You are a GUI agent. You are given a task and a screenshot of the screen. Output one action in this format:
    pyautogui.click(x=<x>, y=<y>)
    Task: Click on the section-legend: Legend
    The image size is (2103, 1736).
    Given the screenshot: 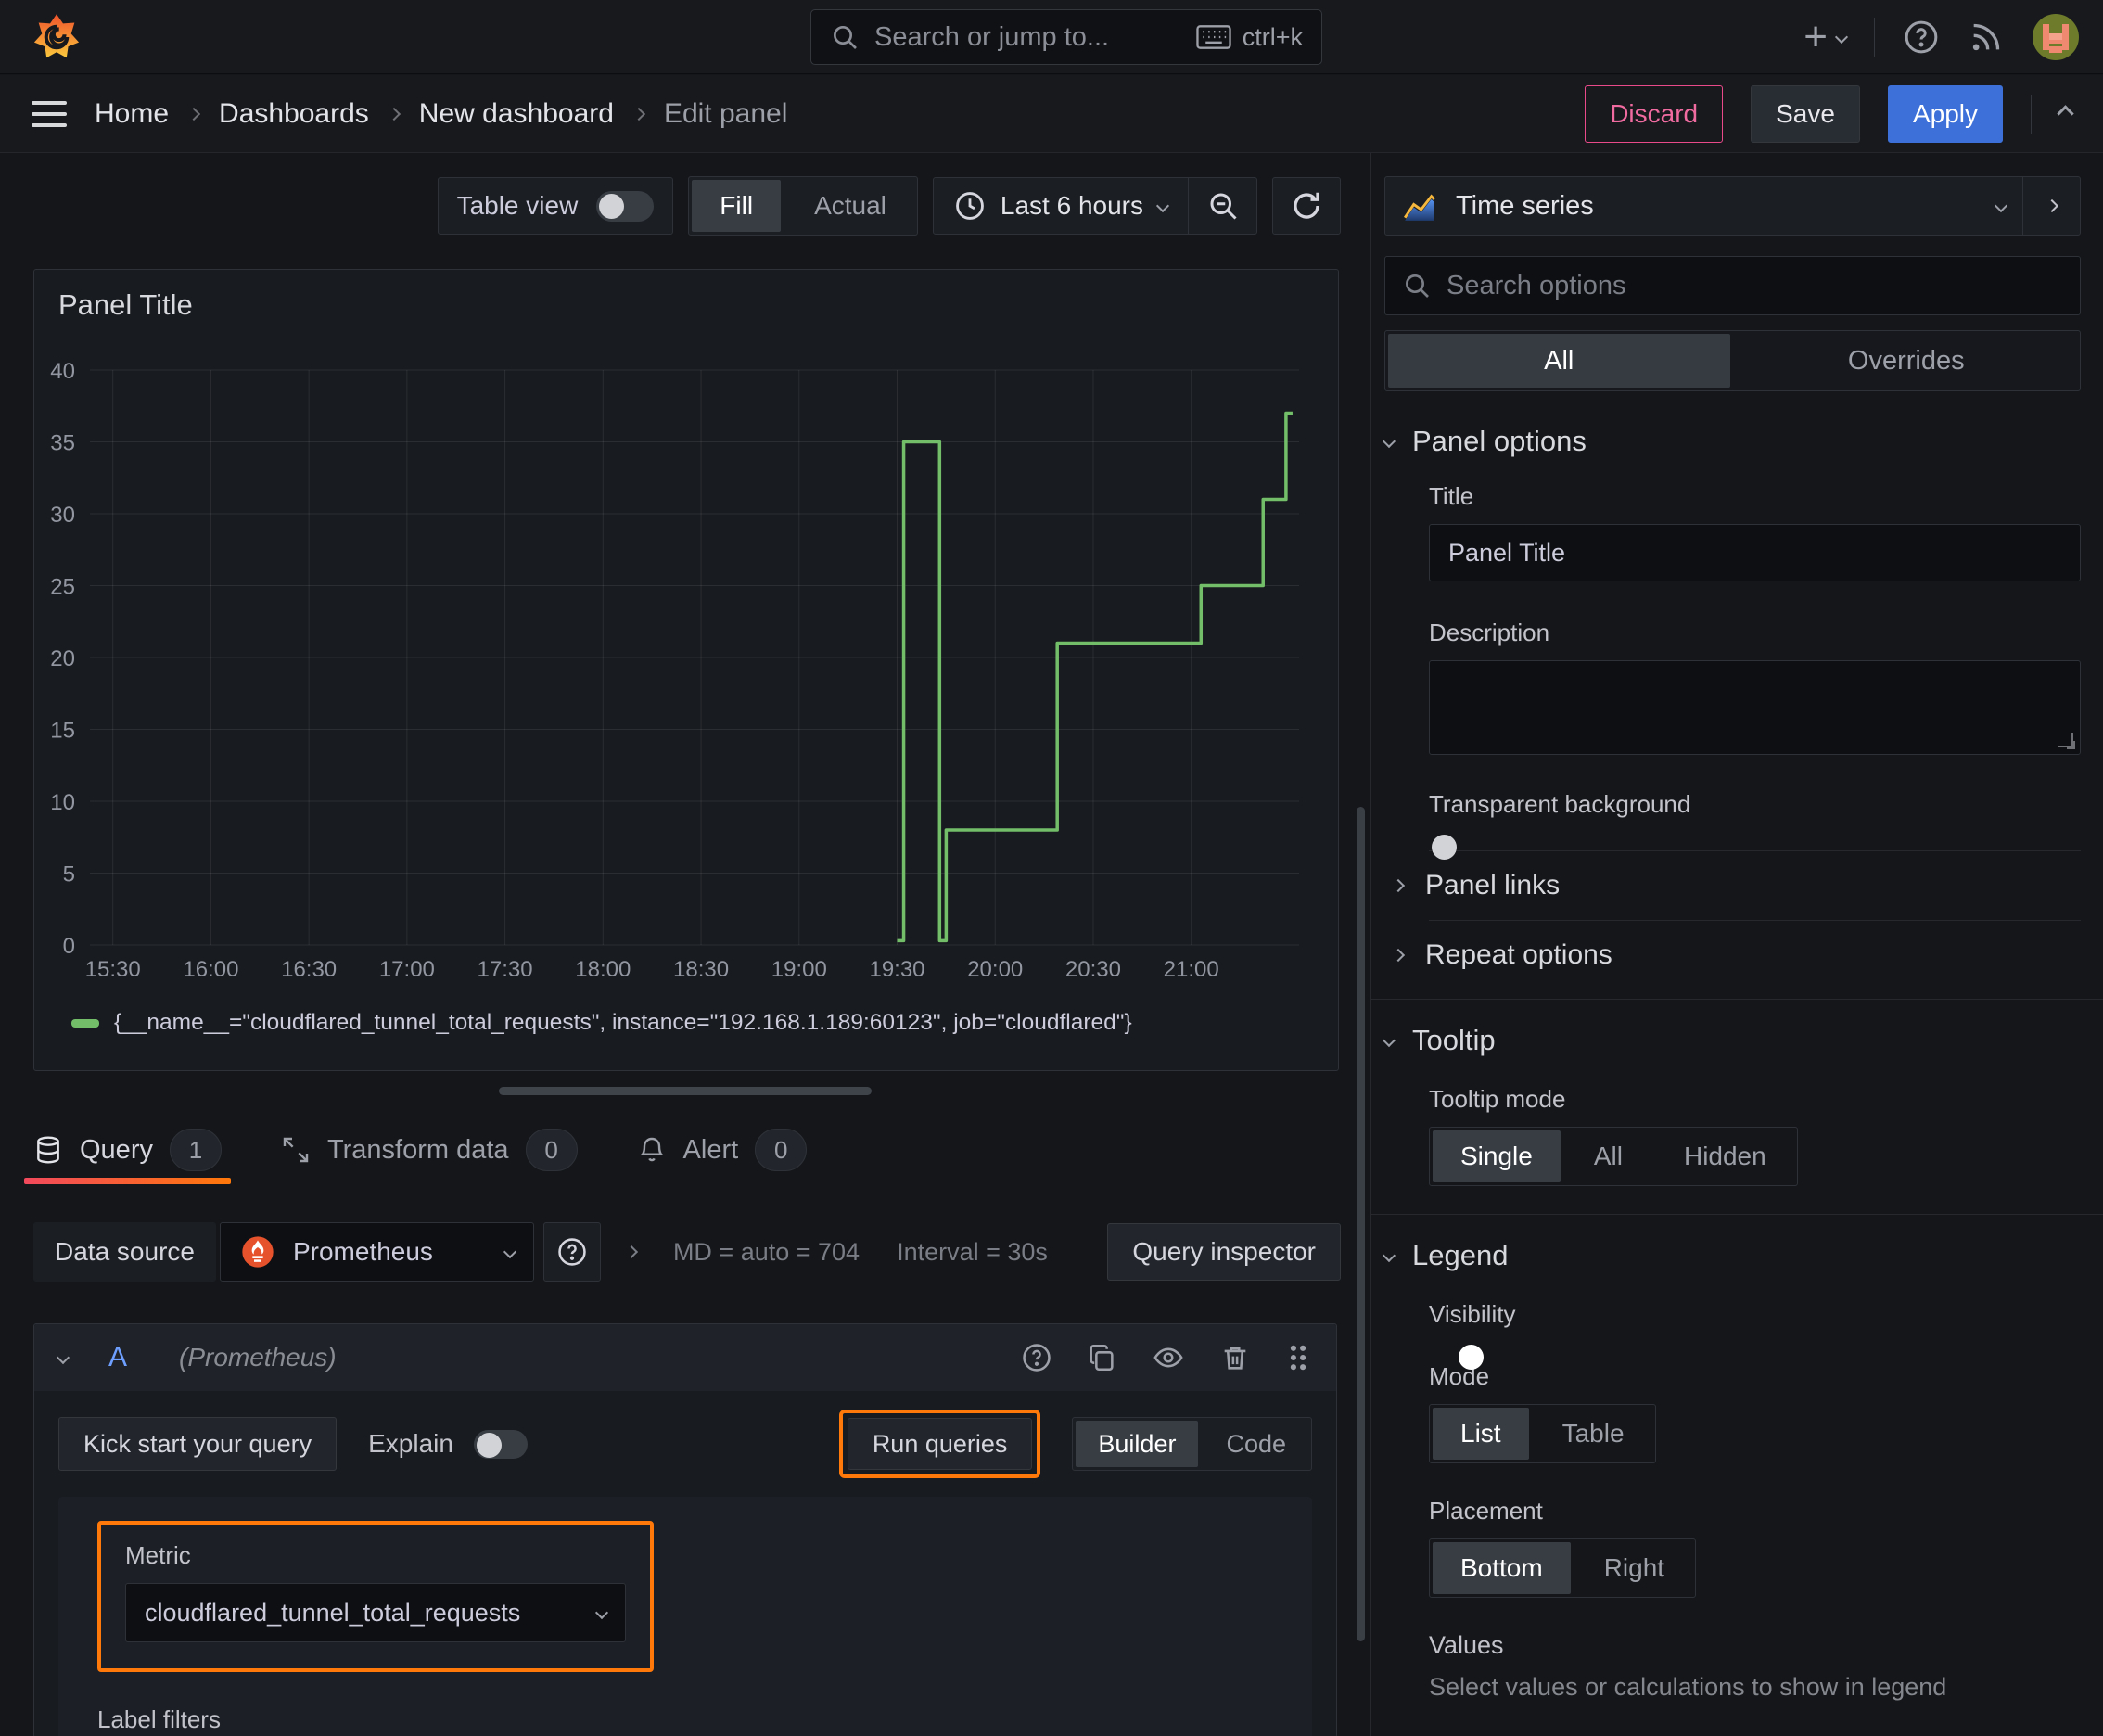 What is the action you would take?
    pyautogui.click(x=1731, y=1255)
    